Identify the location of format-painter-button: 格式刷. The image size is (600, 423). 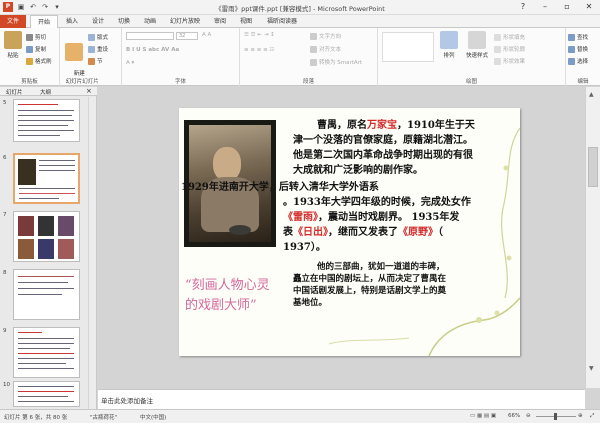
(39, 61).